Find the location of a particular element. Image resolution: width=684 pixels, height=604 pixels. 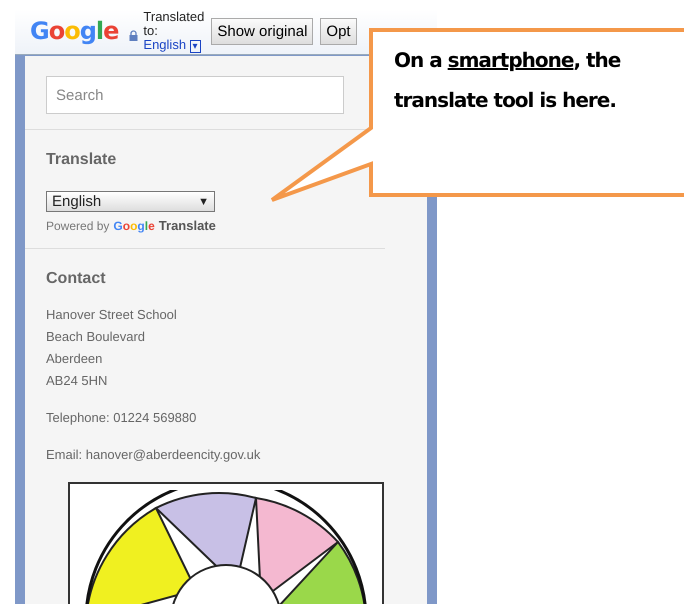

address-line: Beach Boulevard is located at coordinates (96, 337).